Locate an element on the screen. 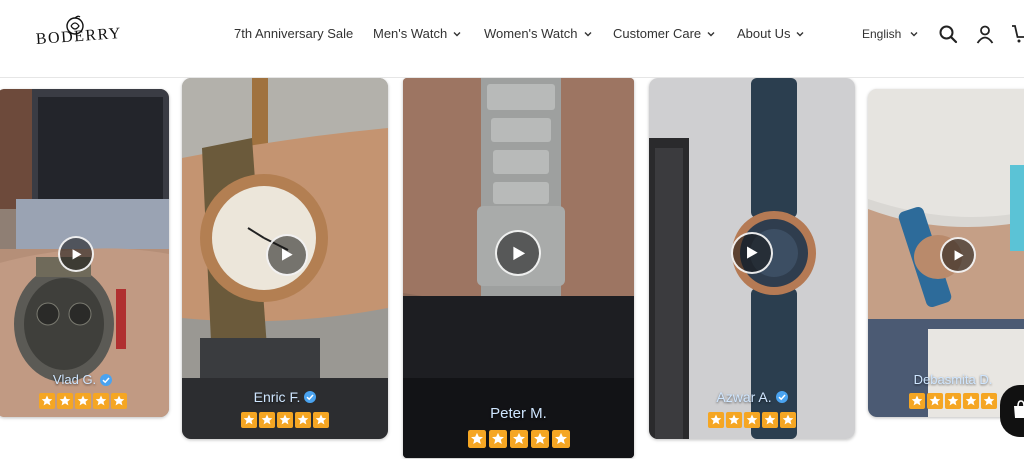 The image size is (1024, 459). user-icon is located at coordinates (985, 34).